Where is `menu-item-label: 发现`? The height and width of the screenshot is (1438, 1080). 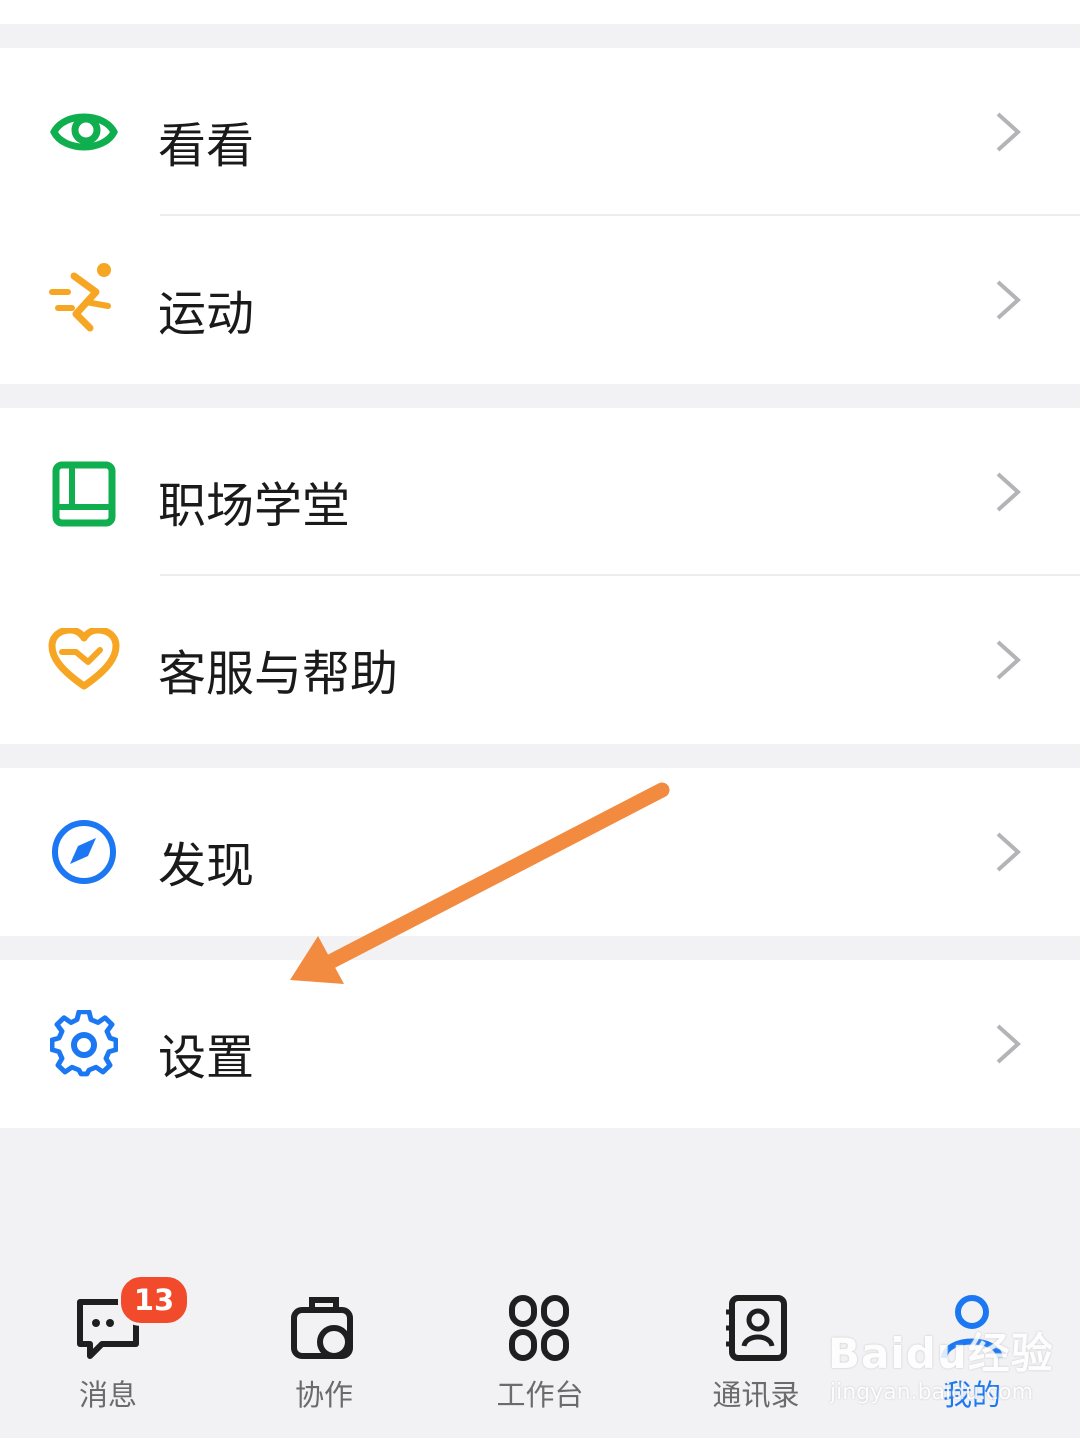
menu-item-label: 发现 is located at coordinates (206, 866).